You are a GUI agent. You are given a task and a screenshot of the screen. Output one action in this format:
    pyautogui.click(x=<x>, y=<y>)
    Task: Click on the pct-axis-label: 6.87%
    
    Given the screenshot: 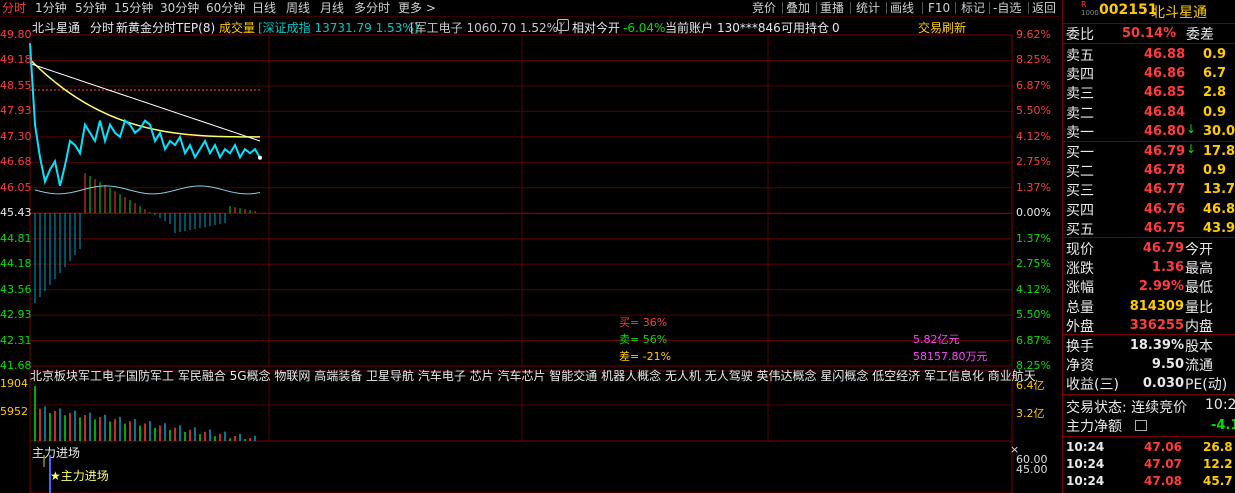 What is the action you would take?
    pyautogui.click(x=1033, y=85)
    